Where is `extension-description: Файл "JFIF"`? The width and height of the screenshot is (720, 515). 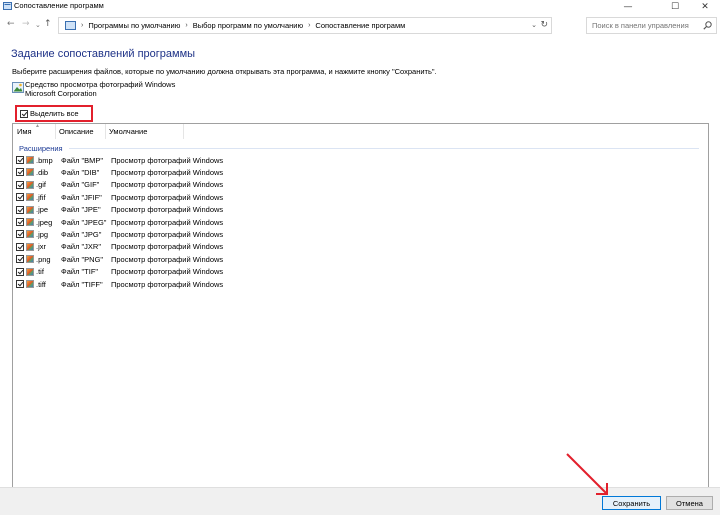
extension-description: Файл "JFIF" is located at coordinates (81, 197).